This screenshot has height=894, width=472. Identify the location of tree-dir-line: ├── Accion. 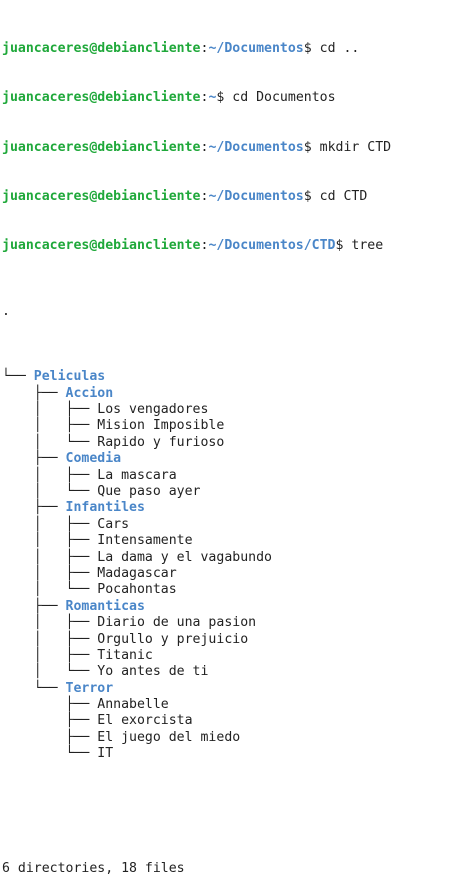
(237, 394).